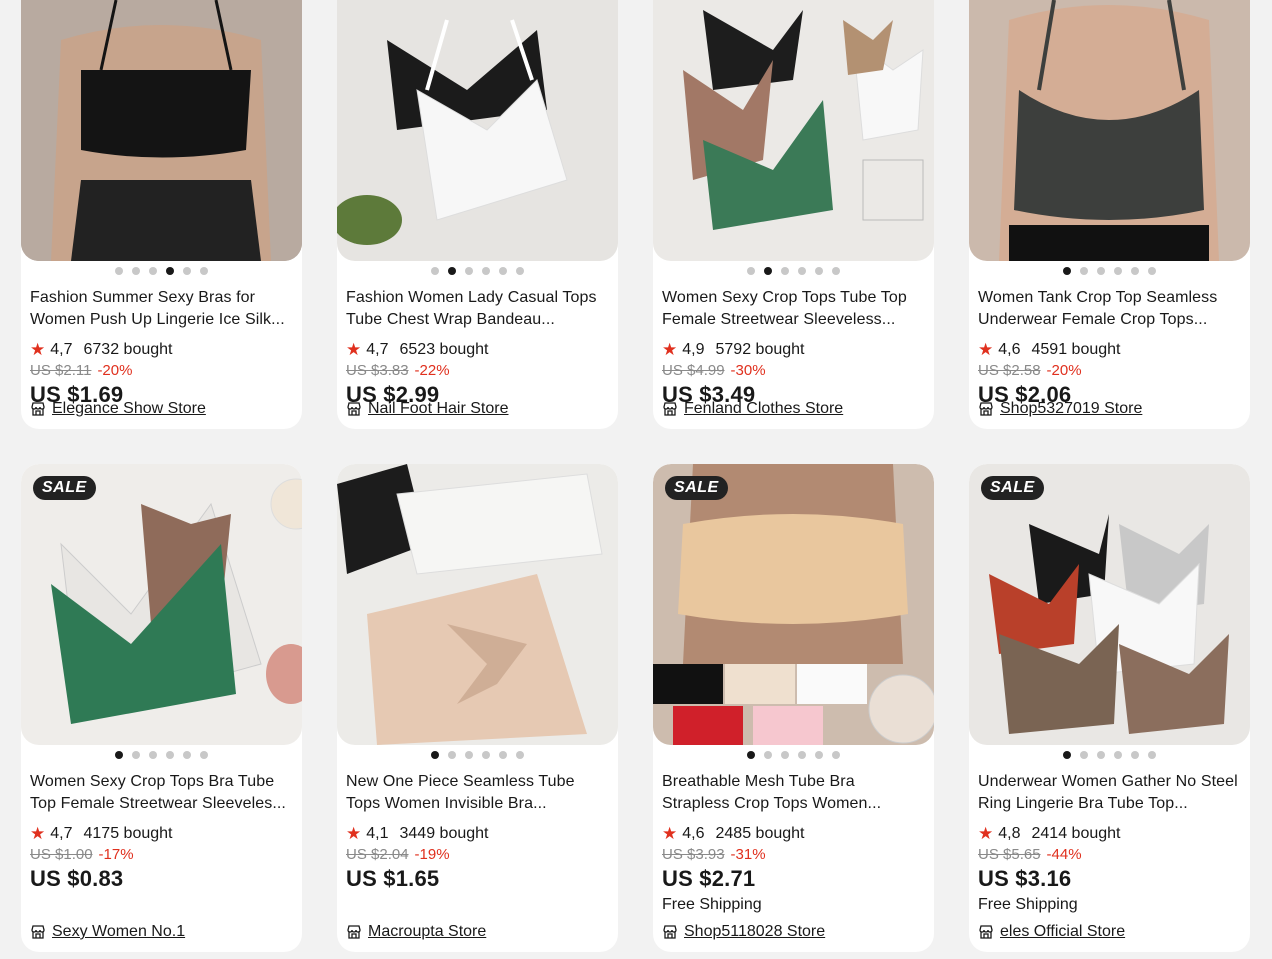 The width and height of the screenshot is (1272, 959). I want to click on store-link: Shop5327019 Store, so click(1060, 409).